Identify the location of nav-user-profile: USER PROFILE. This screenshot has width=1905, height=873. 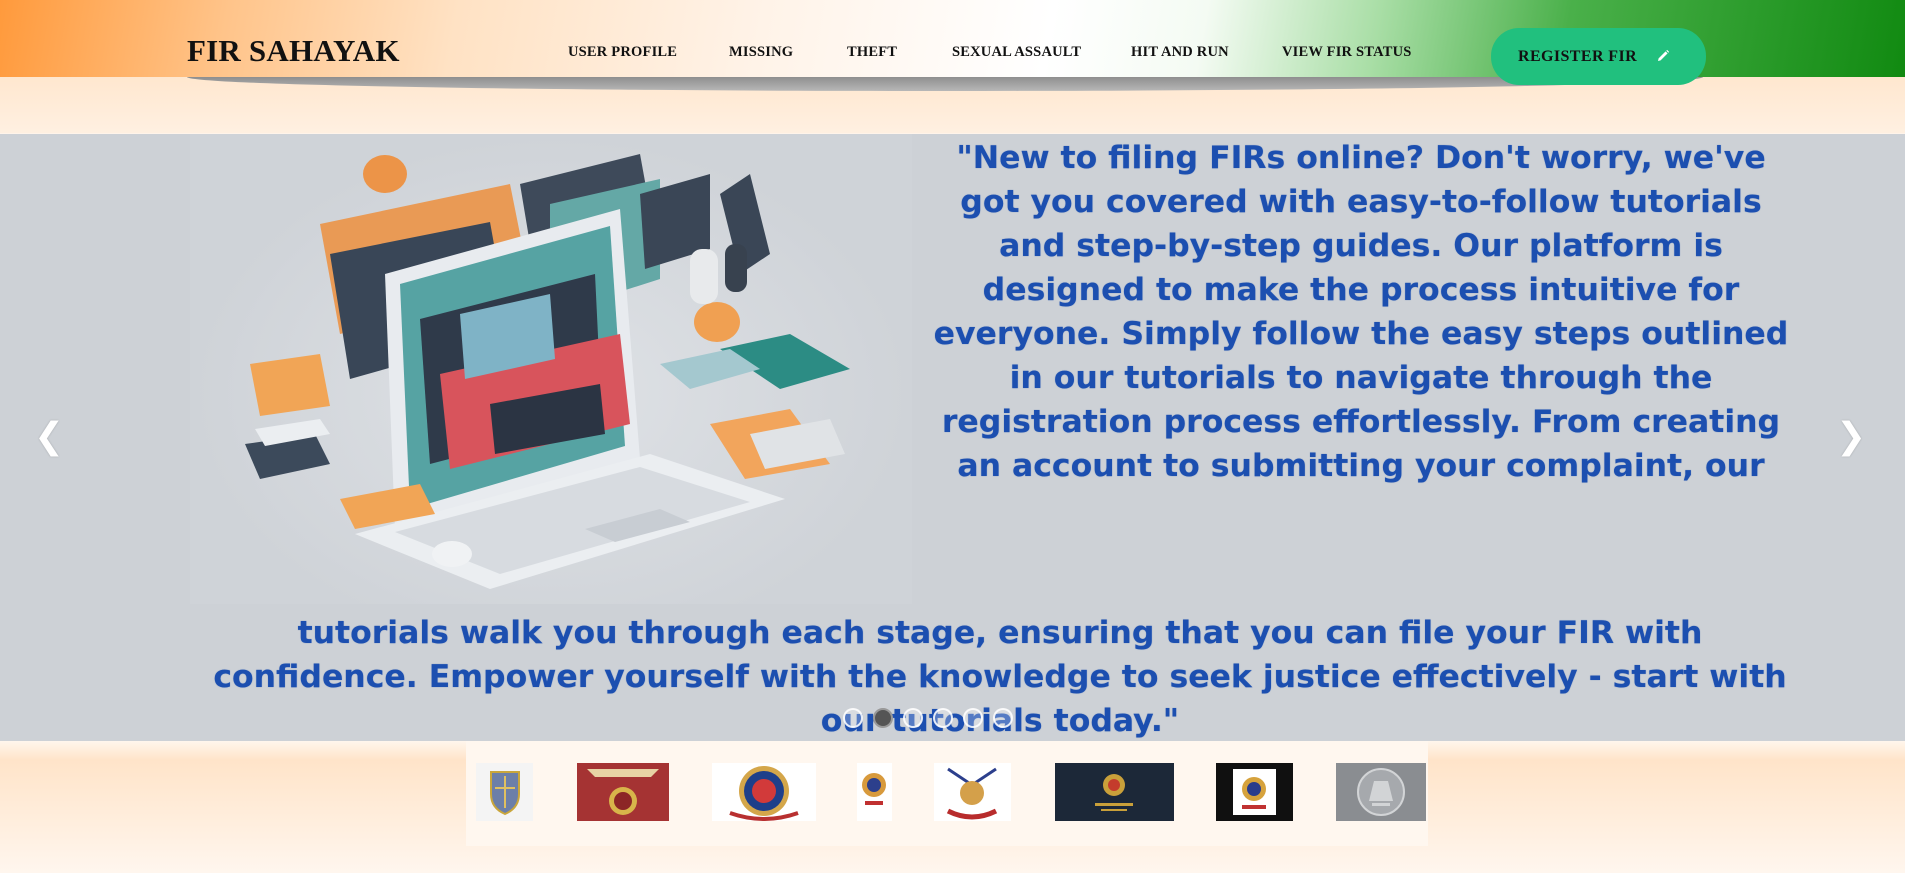
(622, 52).